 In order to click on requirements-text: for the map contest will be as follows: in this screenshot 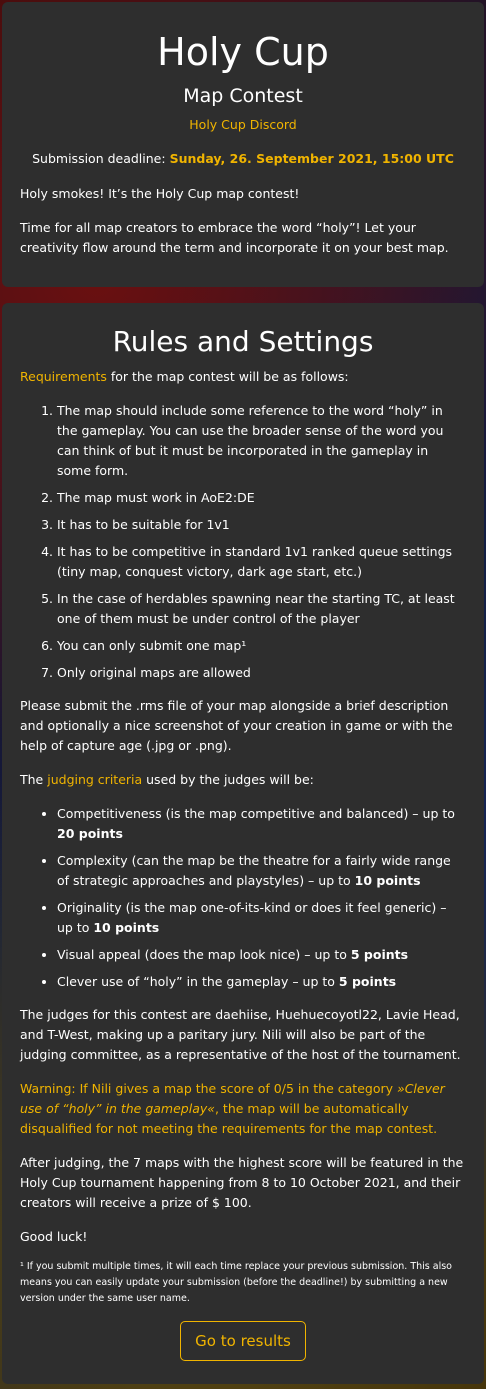, I will do `click(227, 376)`.